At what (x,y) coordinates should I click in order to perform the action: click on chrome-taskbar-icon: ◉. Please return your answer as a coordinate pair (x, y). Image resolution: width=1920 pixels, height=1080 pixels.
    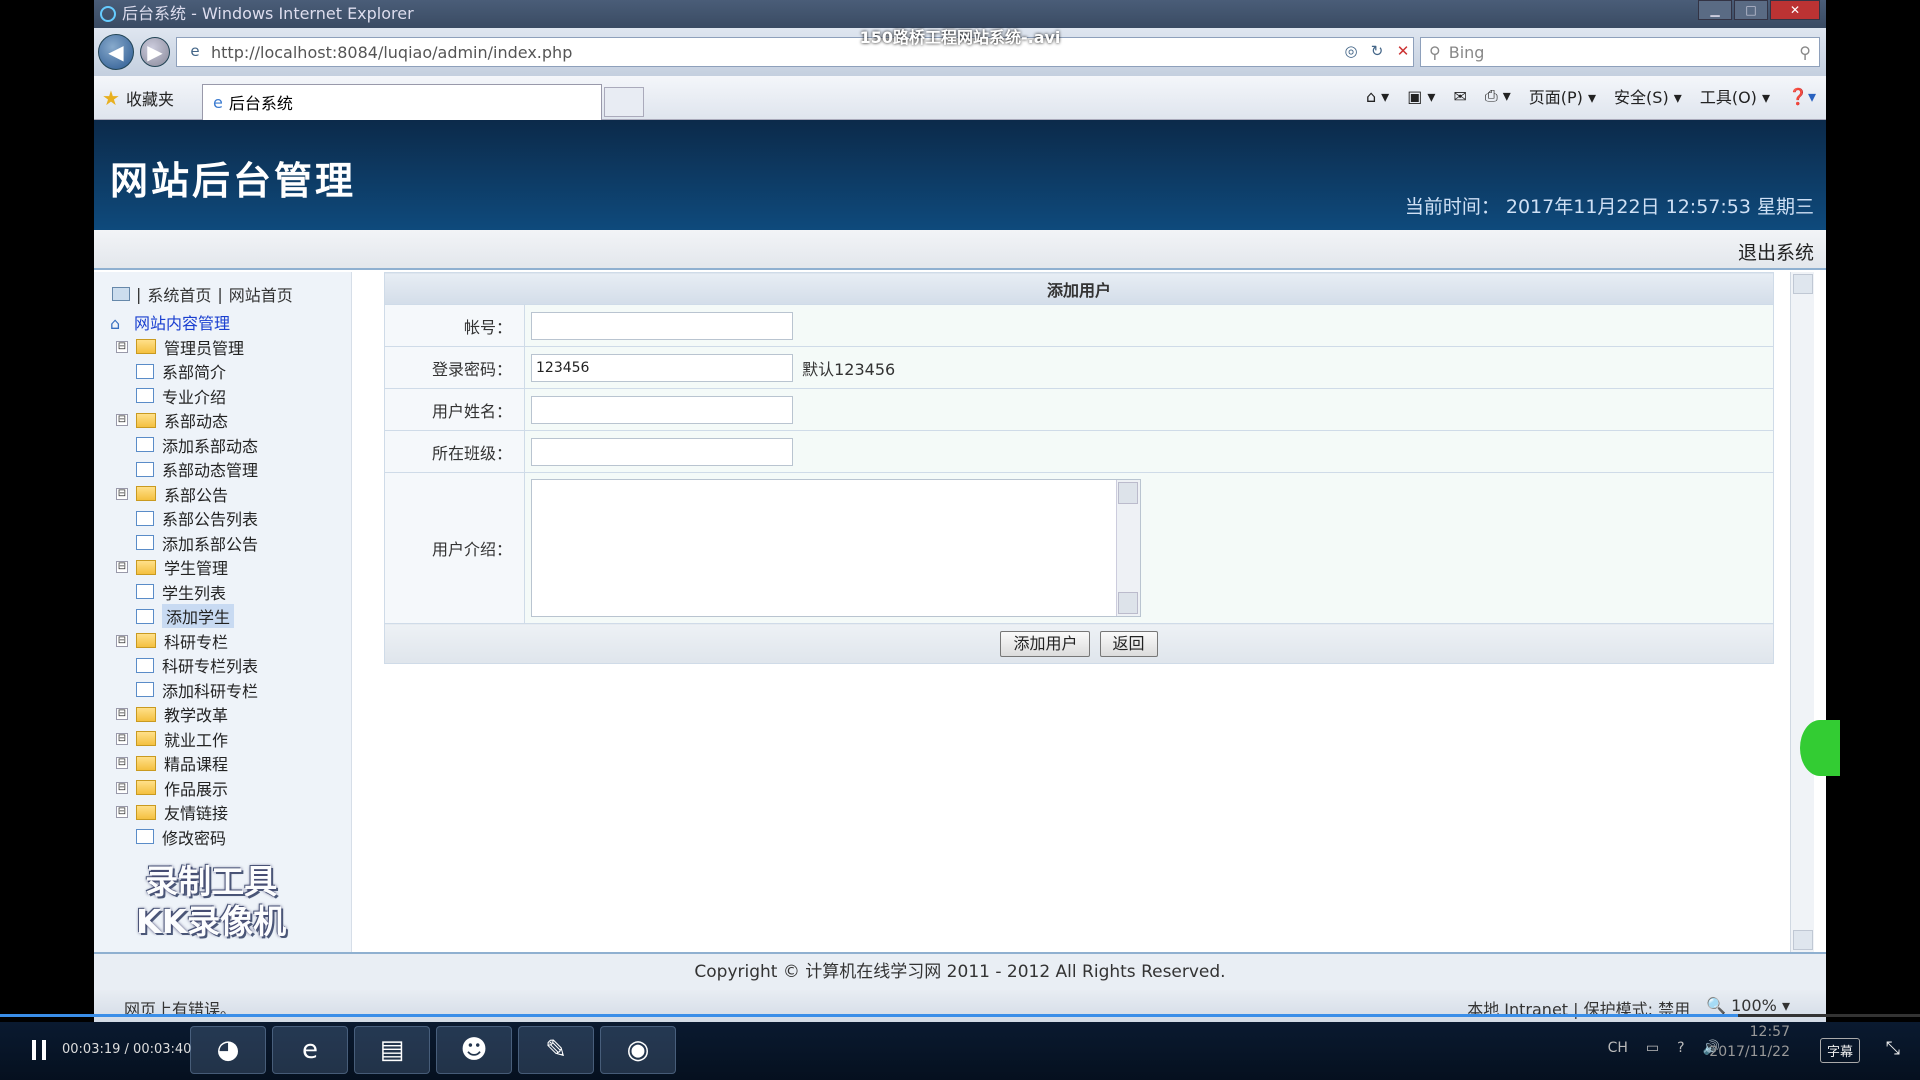
    Looking at the image, I should click on (638, 1050).